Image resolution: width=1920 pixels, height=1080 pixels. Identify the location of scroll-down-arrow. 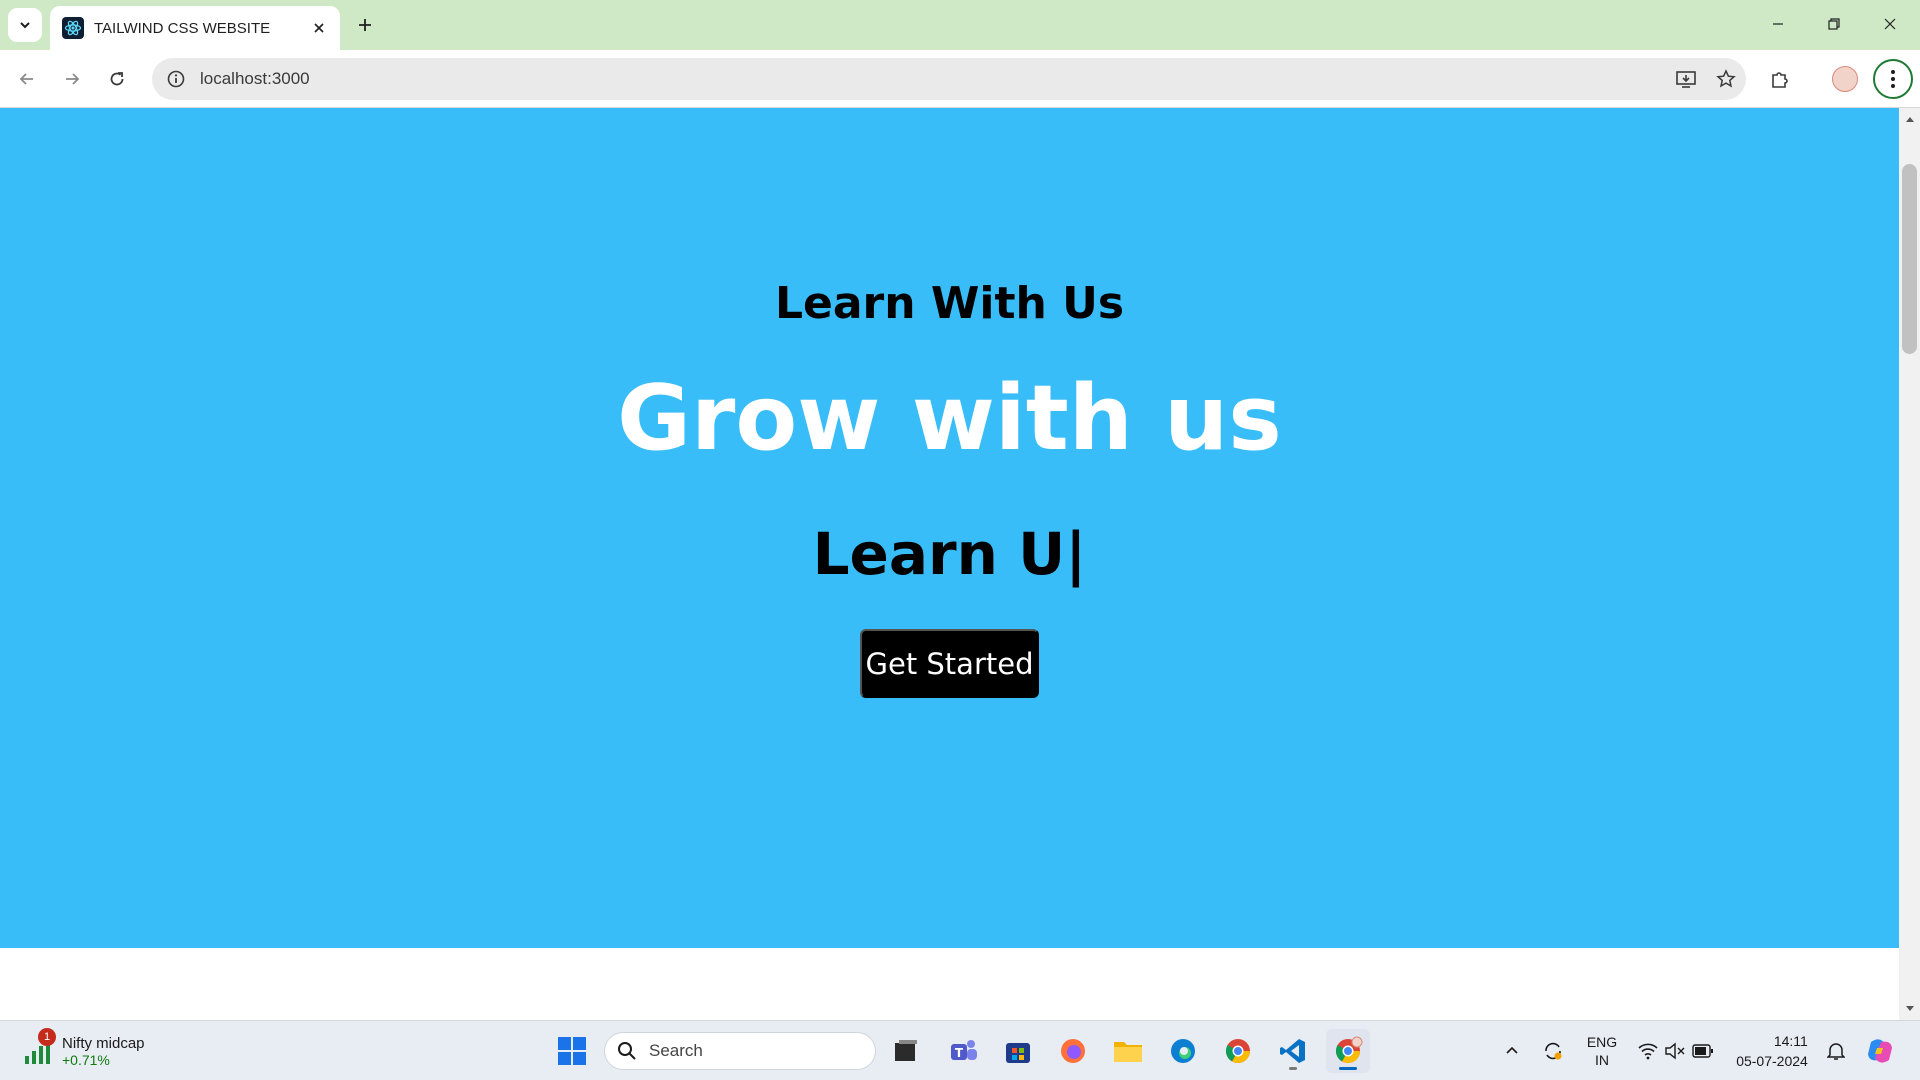
(1909, 1009).